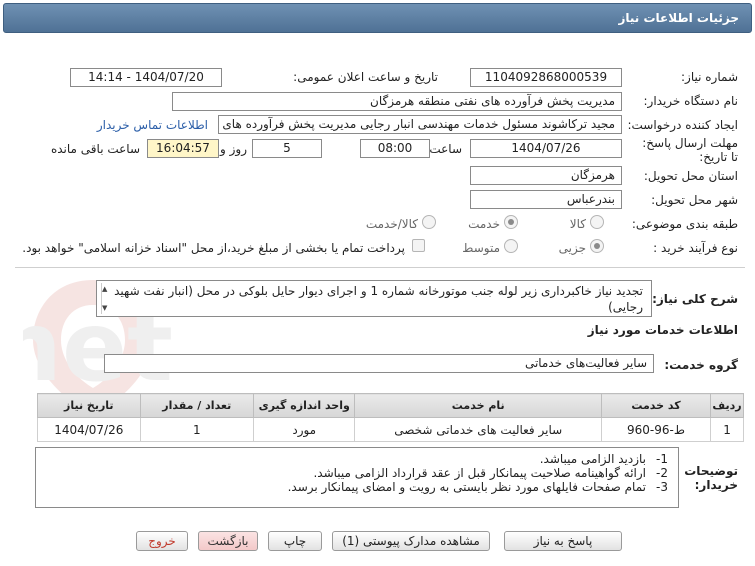 The image size is (755, 566). What do you see at coordinates (709, 77) in the screenshot?
I see `need-number-label: شماره نیاز:` at bounding box center [709, 77].